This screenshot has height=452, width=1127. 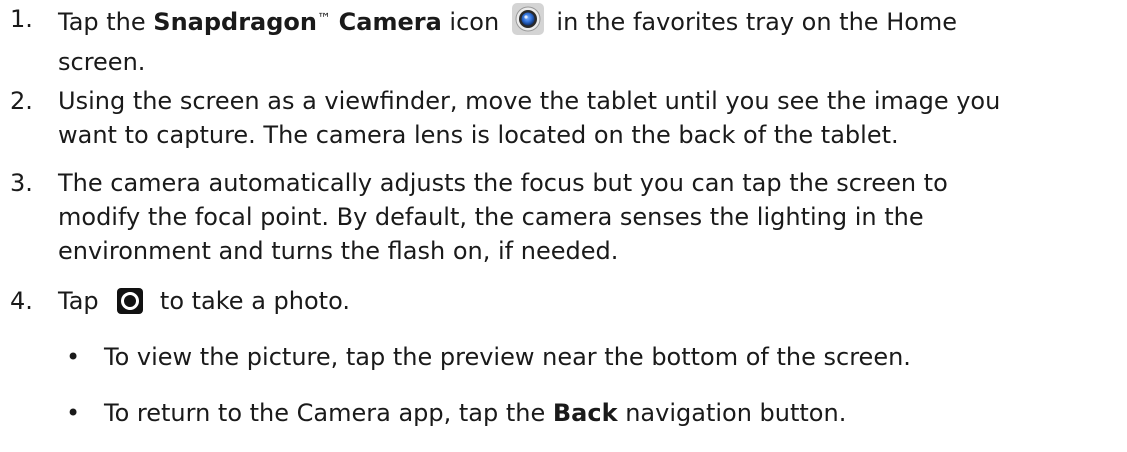 What do you see at coordinates (21, 101) in the screenshot?
I see `step-number: 2.` at bounding box center [21, 101].